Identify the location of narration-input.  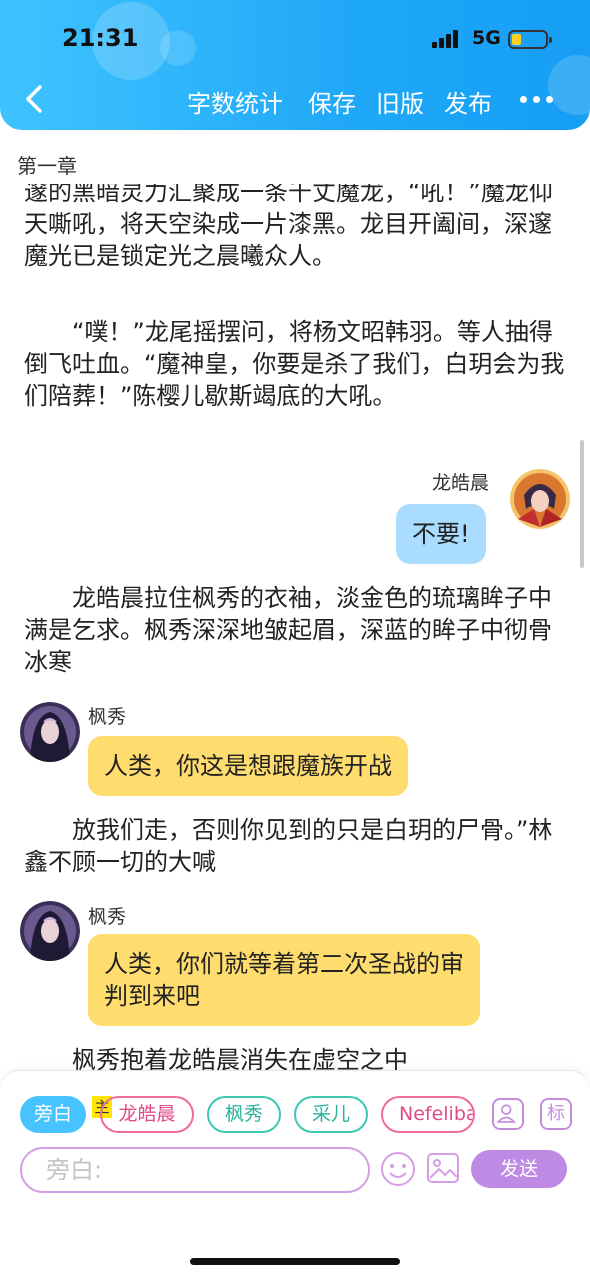
(196, 1170).